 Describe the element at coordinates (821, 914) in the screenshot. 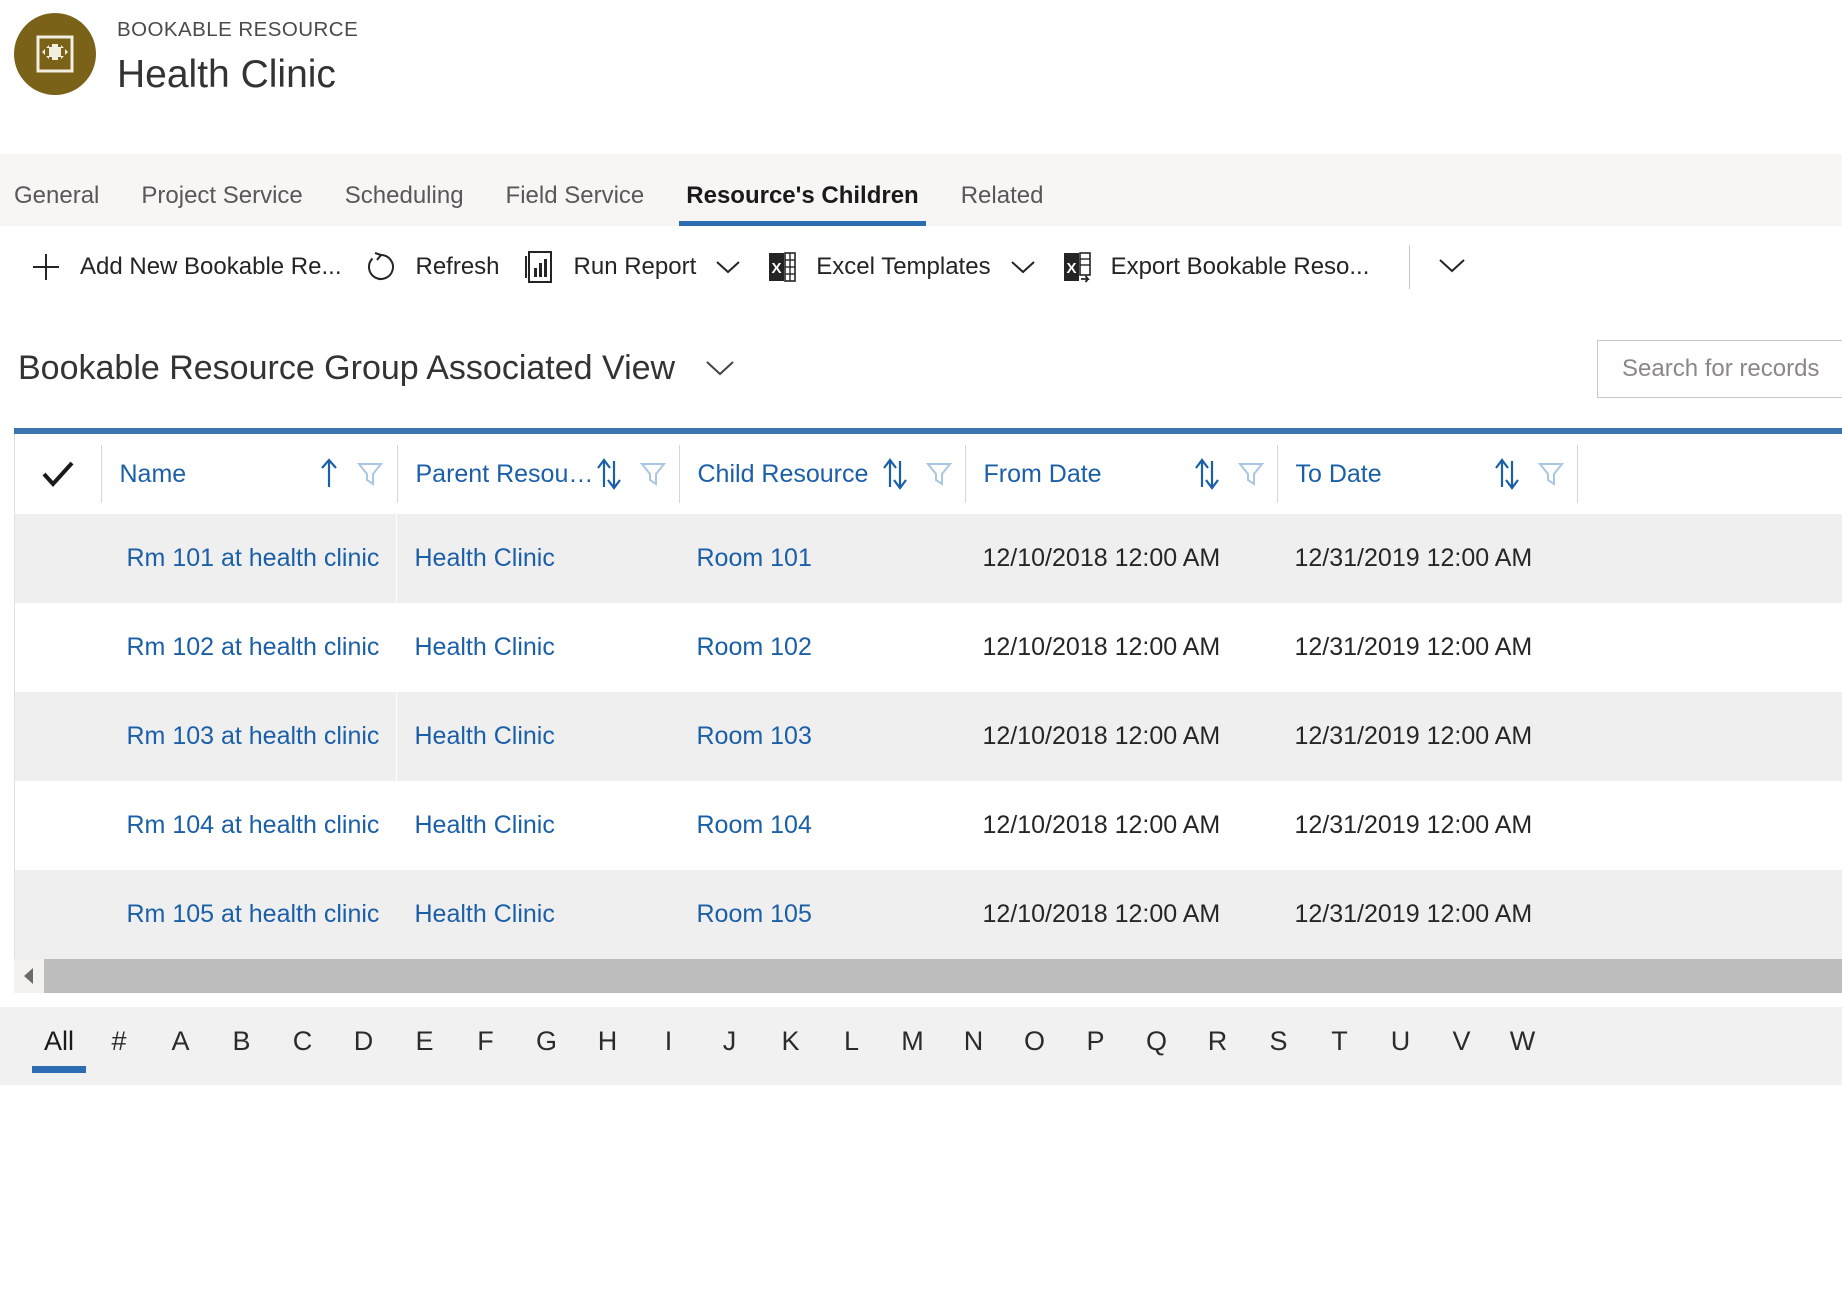

I see `cell-child-resource: Room 105` at that location.